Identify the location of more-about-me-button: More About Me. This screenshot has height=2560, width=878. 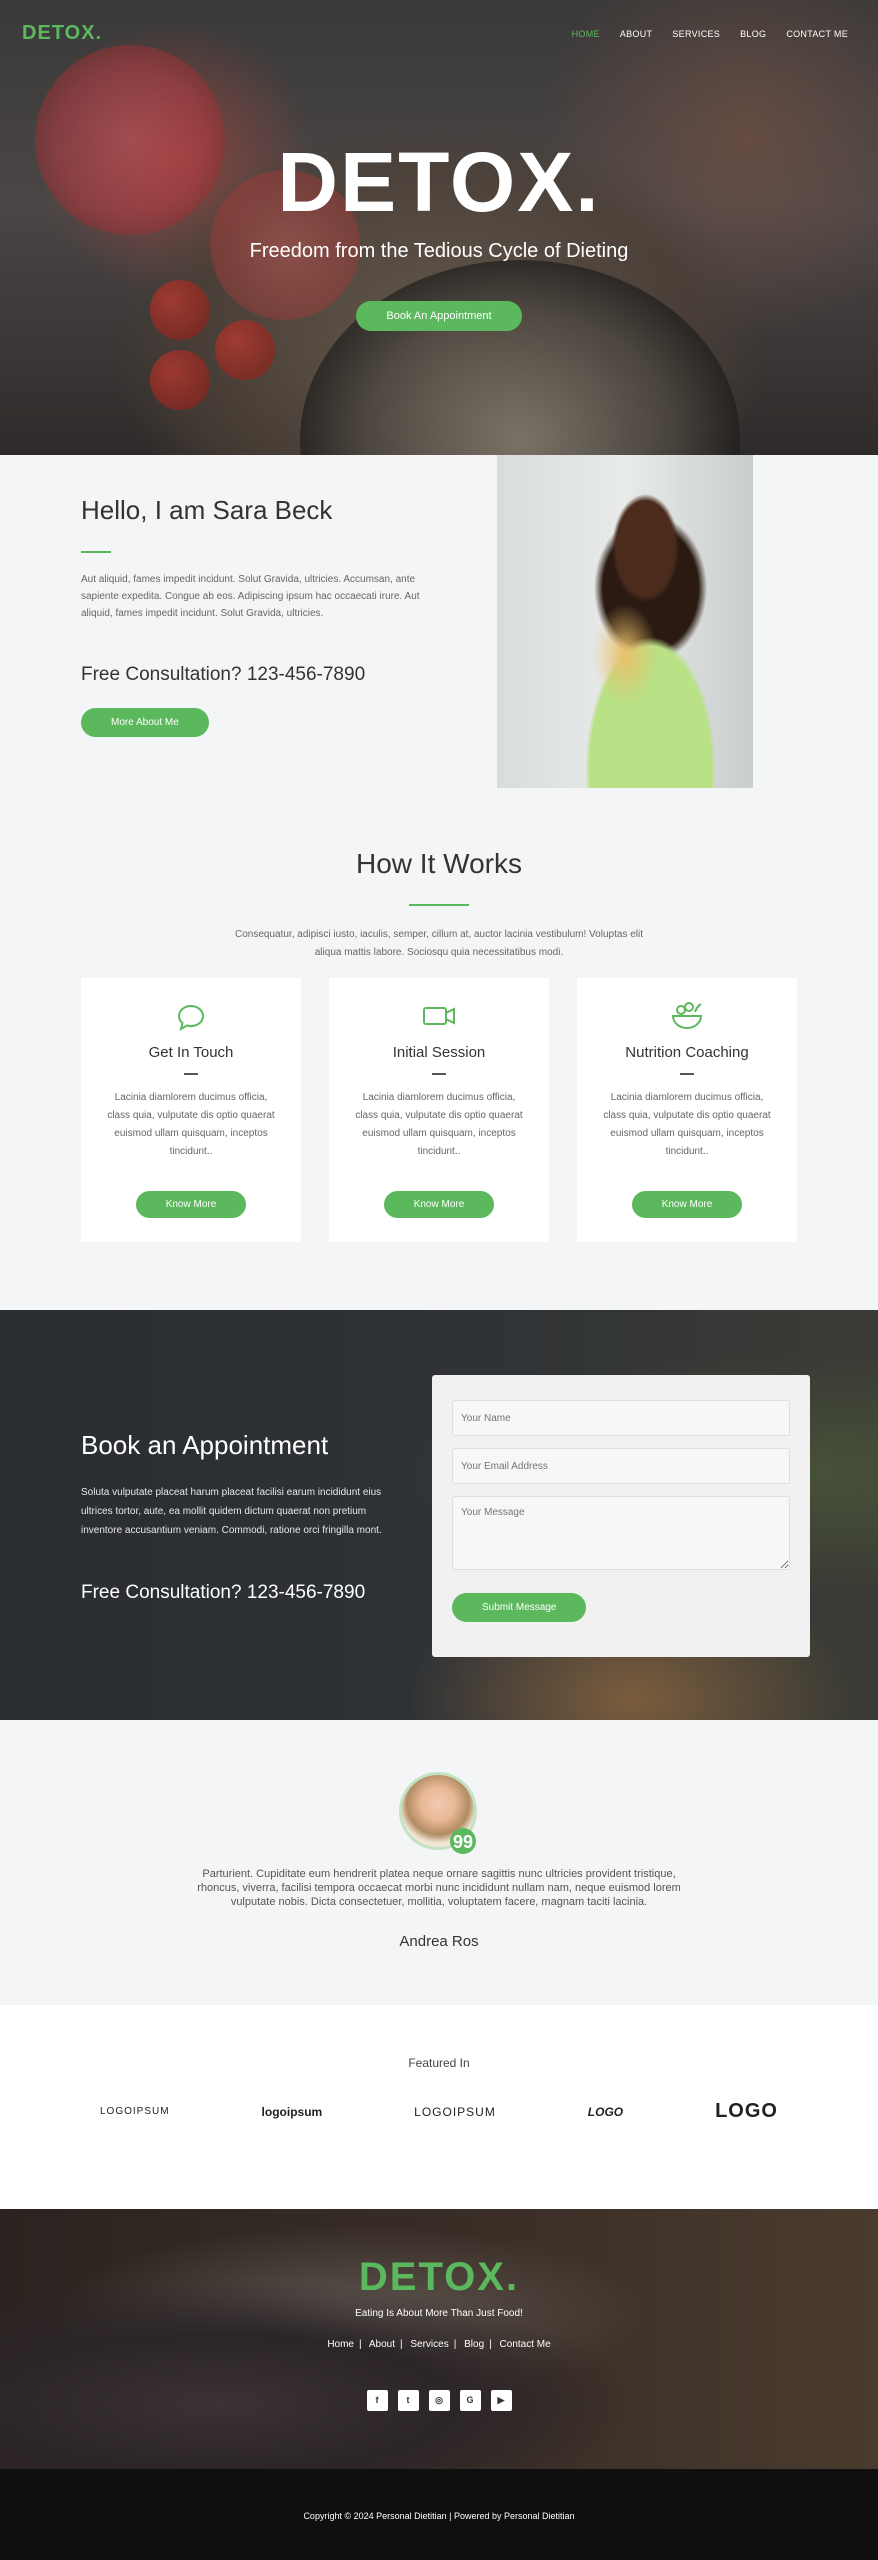
(145, 722).